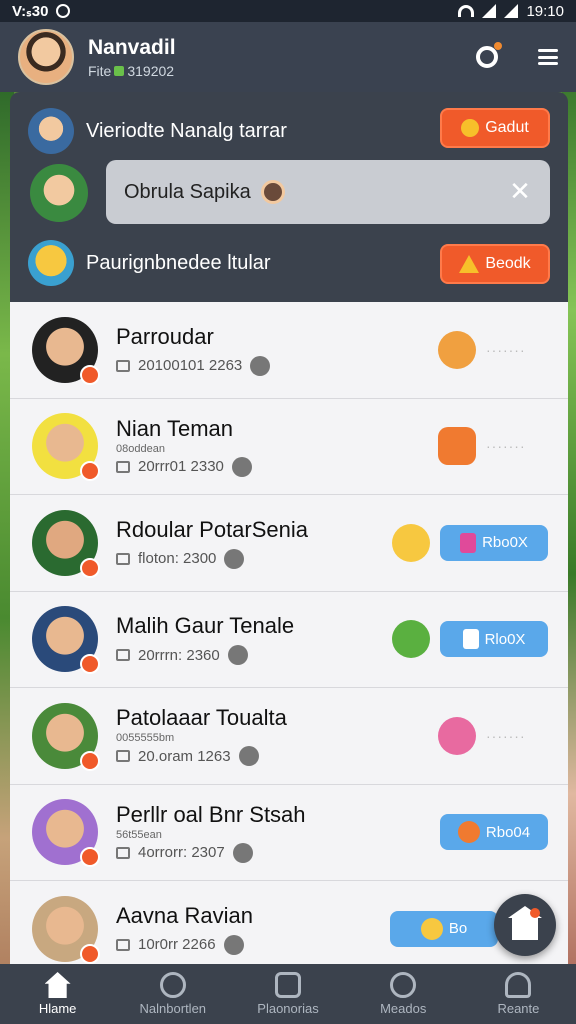 This screenshot has width=576, height=1024. I want to click on coin-icon, so click(119, 70).